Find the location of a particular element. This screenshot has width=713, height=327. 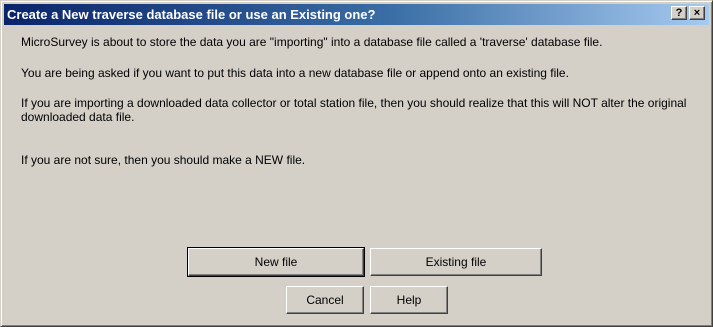

help-button: Help is located at coordinates (409, 300).